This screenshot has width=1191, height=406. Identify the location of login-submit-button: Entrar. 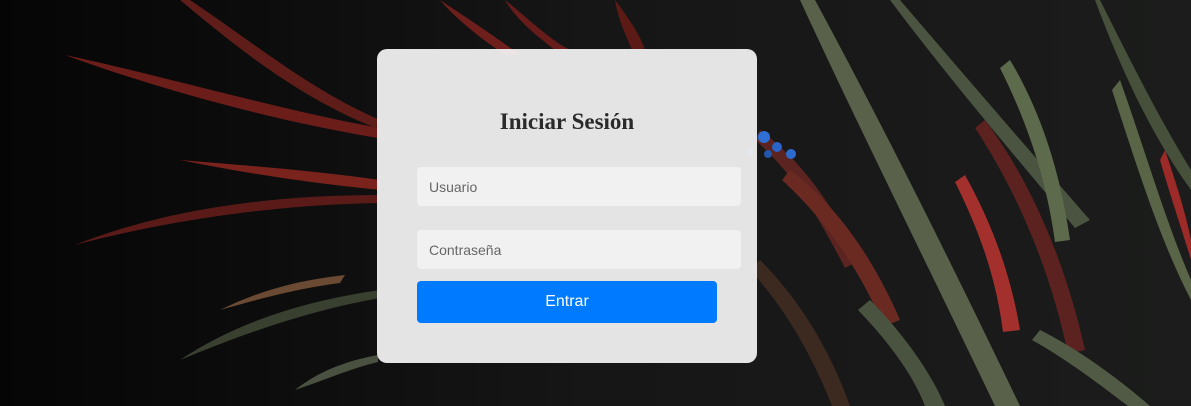
(567, 302).